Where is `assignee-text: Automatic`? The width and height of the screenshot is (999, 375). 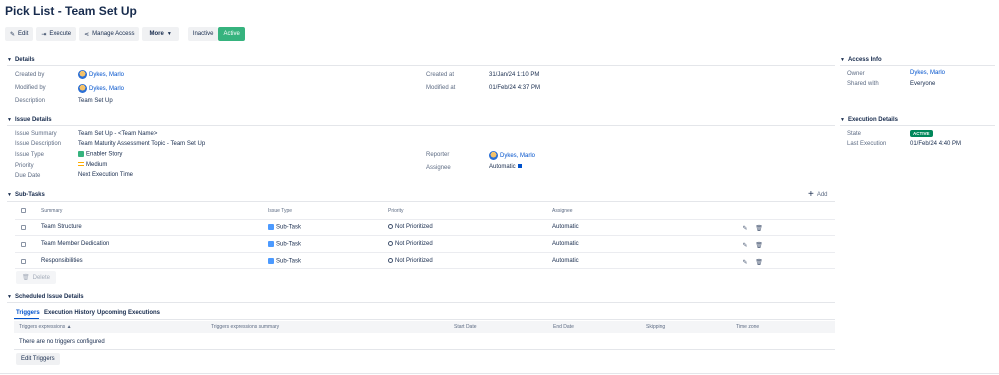 assignee-text: Automatic is located at coordinates (502, 167).